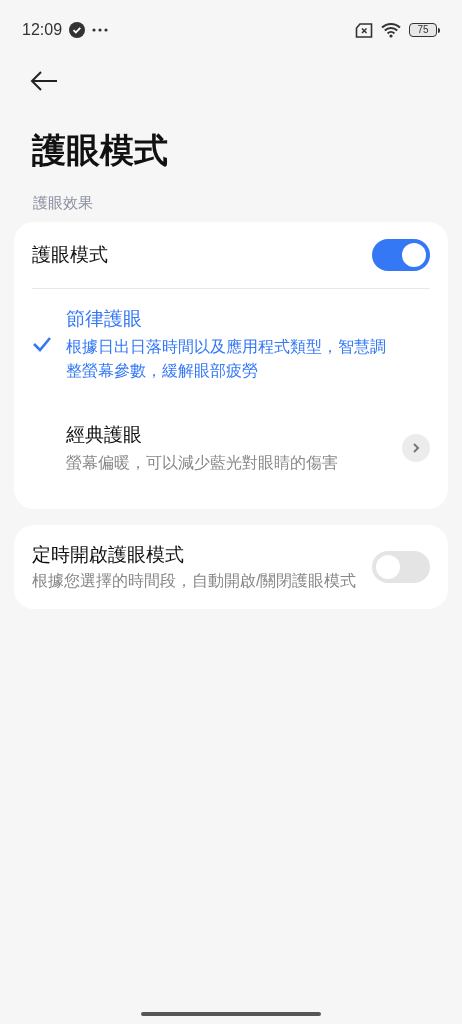 This screenshot has height=1024, width=462. Describe the element at coordinates (226, 359) in the screenshot. I see `option-description: 根據日出日落時間以及應用程式類型，智慧調整螢幕參數，緩解眼部疲勞` at that location.